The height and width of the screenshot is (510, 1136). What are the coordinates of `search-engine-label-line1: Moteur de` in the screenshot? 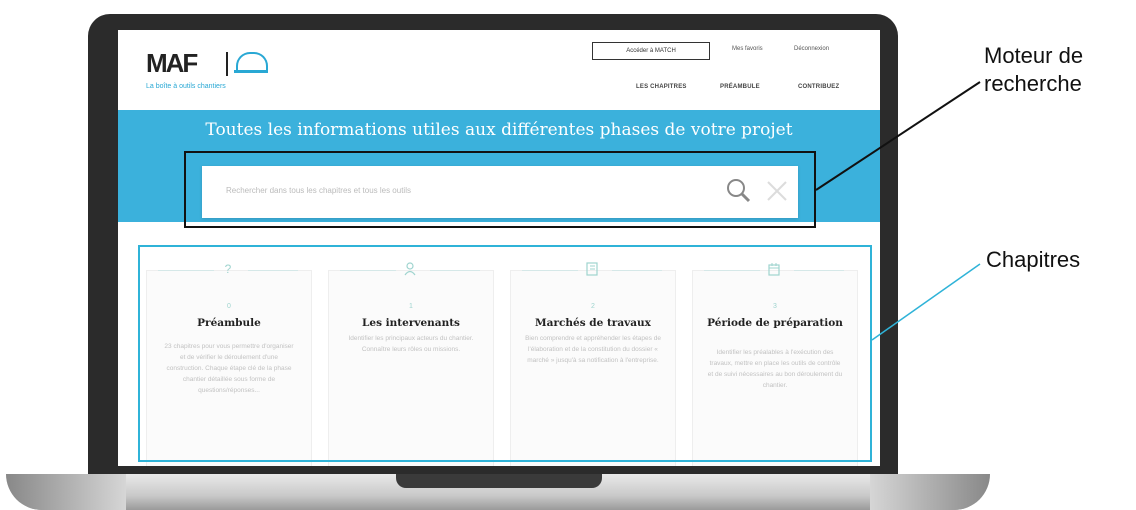 It's located at (1034, 55).